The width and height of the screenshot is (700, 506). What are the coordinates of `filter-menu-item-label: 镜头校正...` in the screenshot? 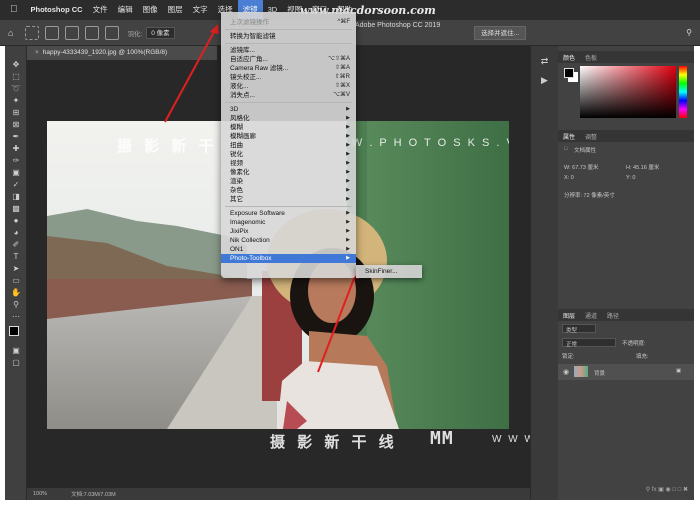 It's located at (246, 77).